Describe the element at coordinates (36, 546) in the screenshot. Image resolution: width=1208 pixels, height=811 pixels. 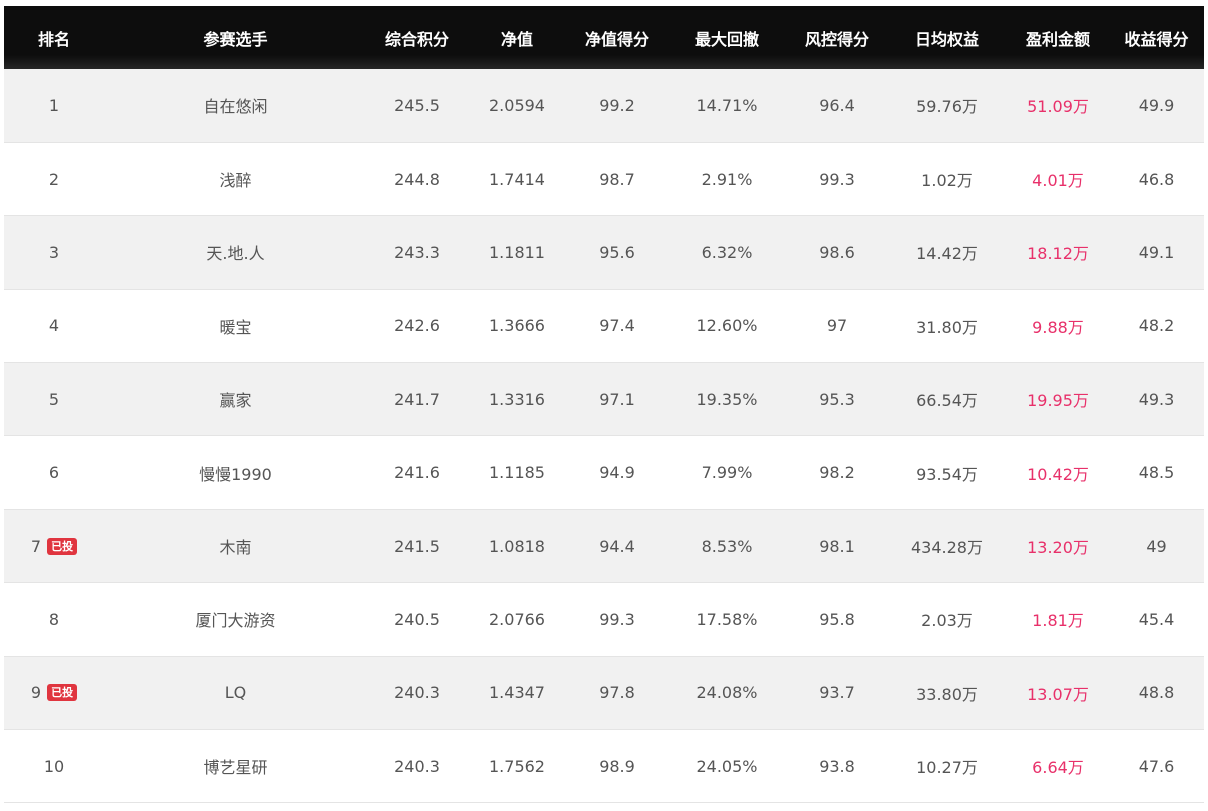
I see `rank-number: 7` at that location.